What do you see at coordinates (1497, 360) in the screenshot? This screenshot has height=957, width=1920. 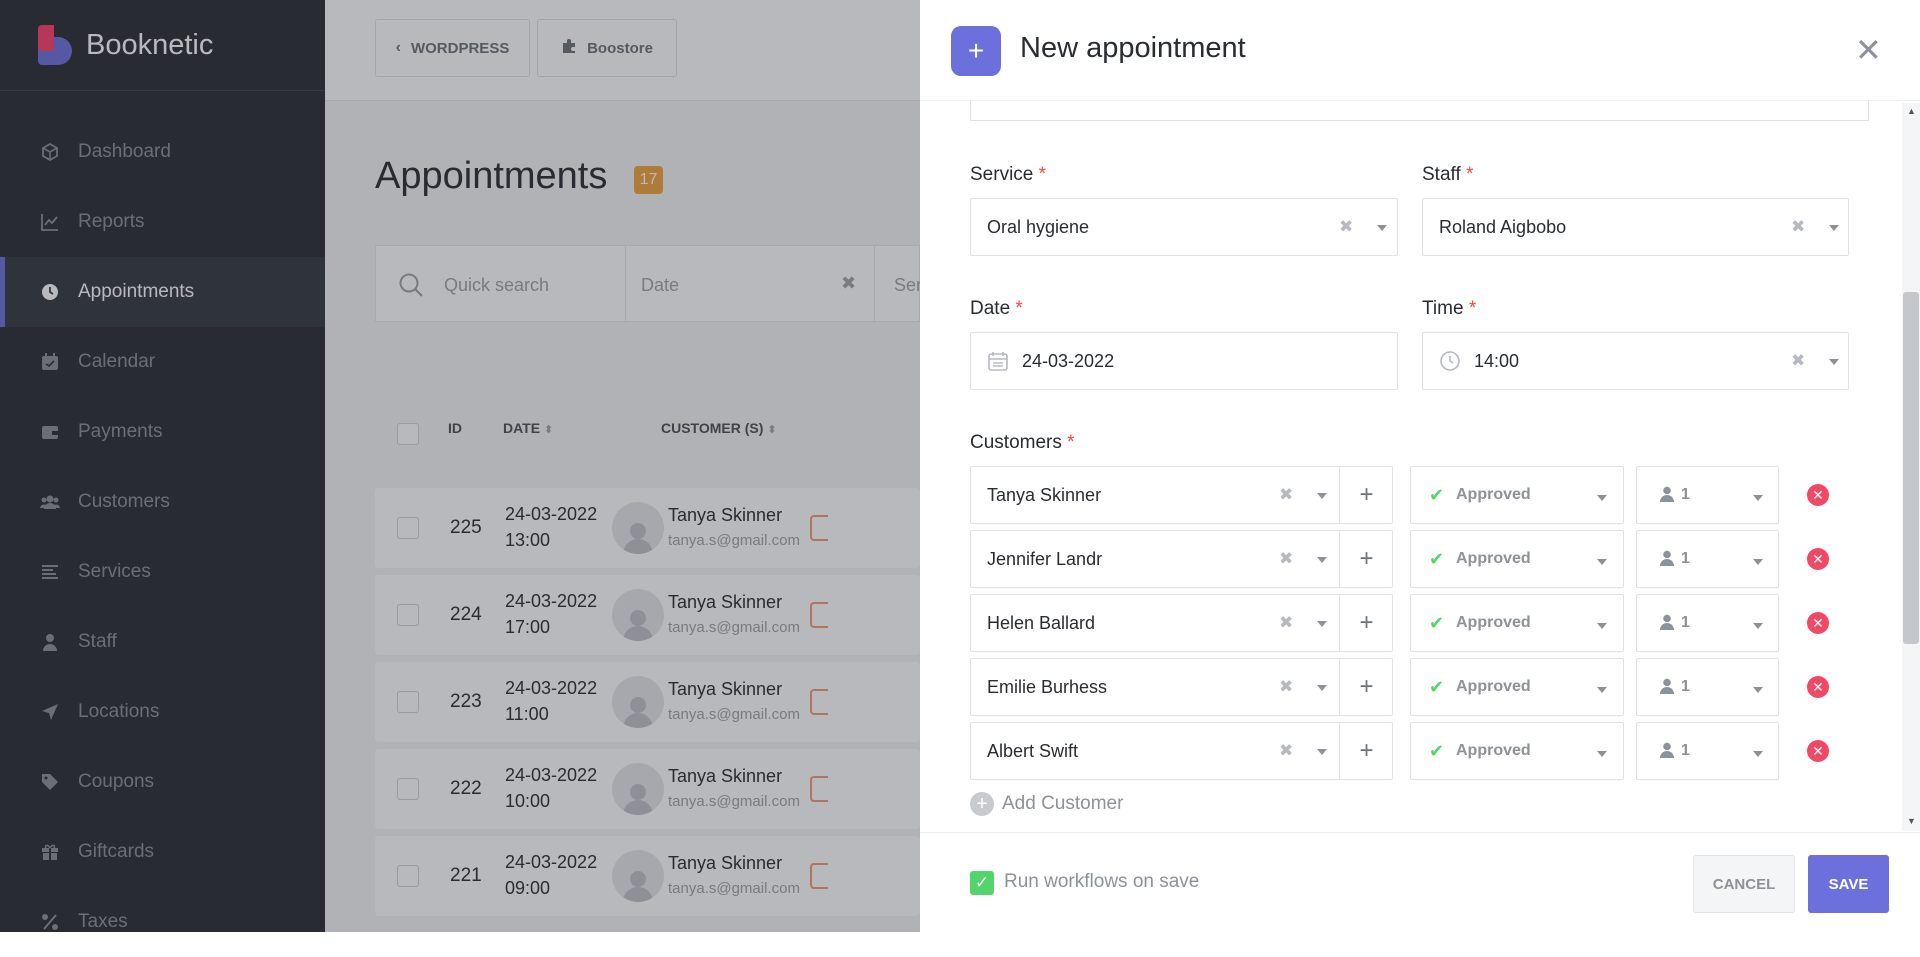 I see `time-value: 14:00` at bounding box center [1497, 360].